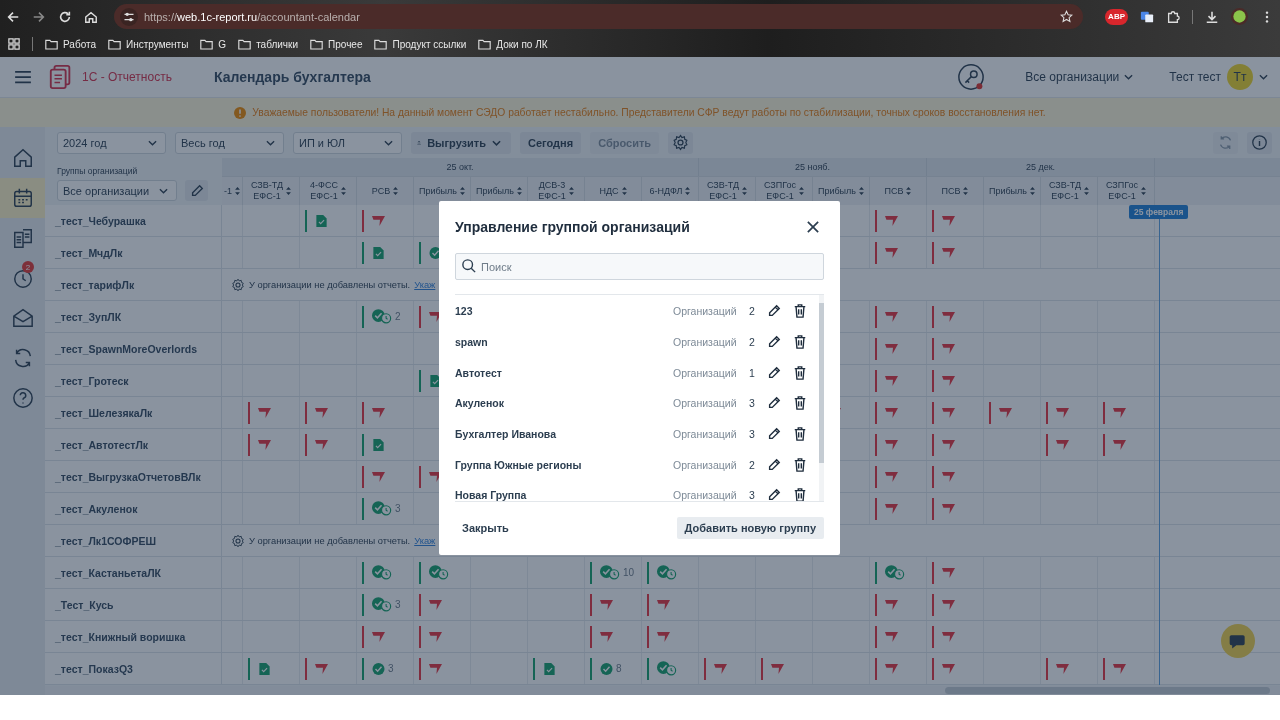 The width and height of the screenshot is (1280, 720). Describe the element at coordinates (606, 668) in the screenshot. I see `report-cell: 8` at that location.